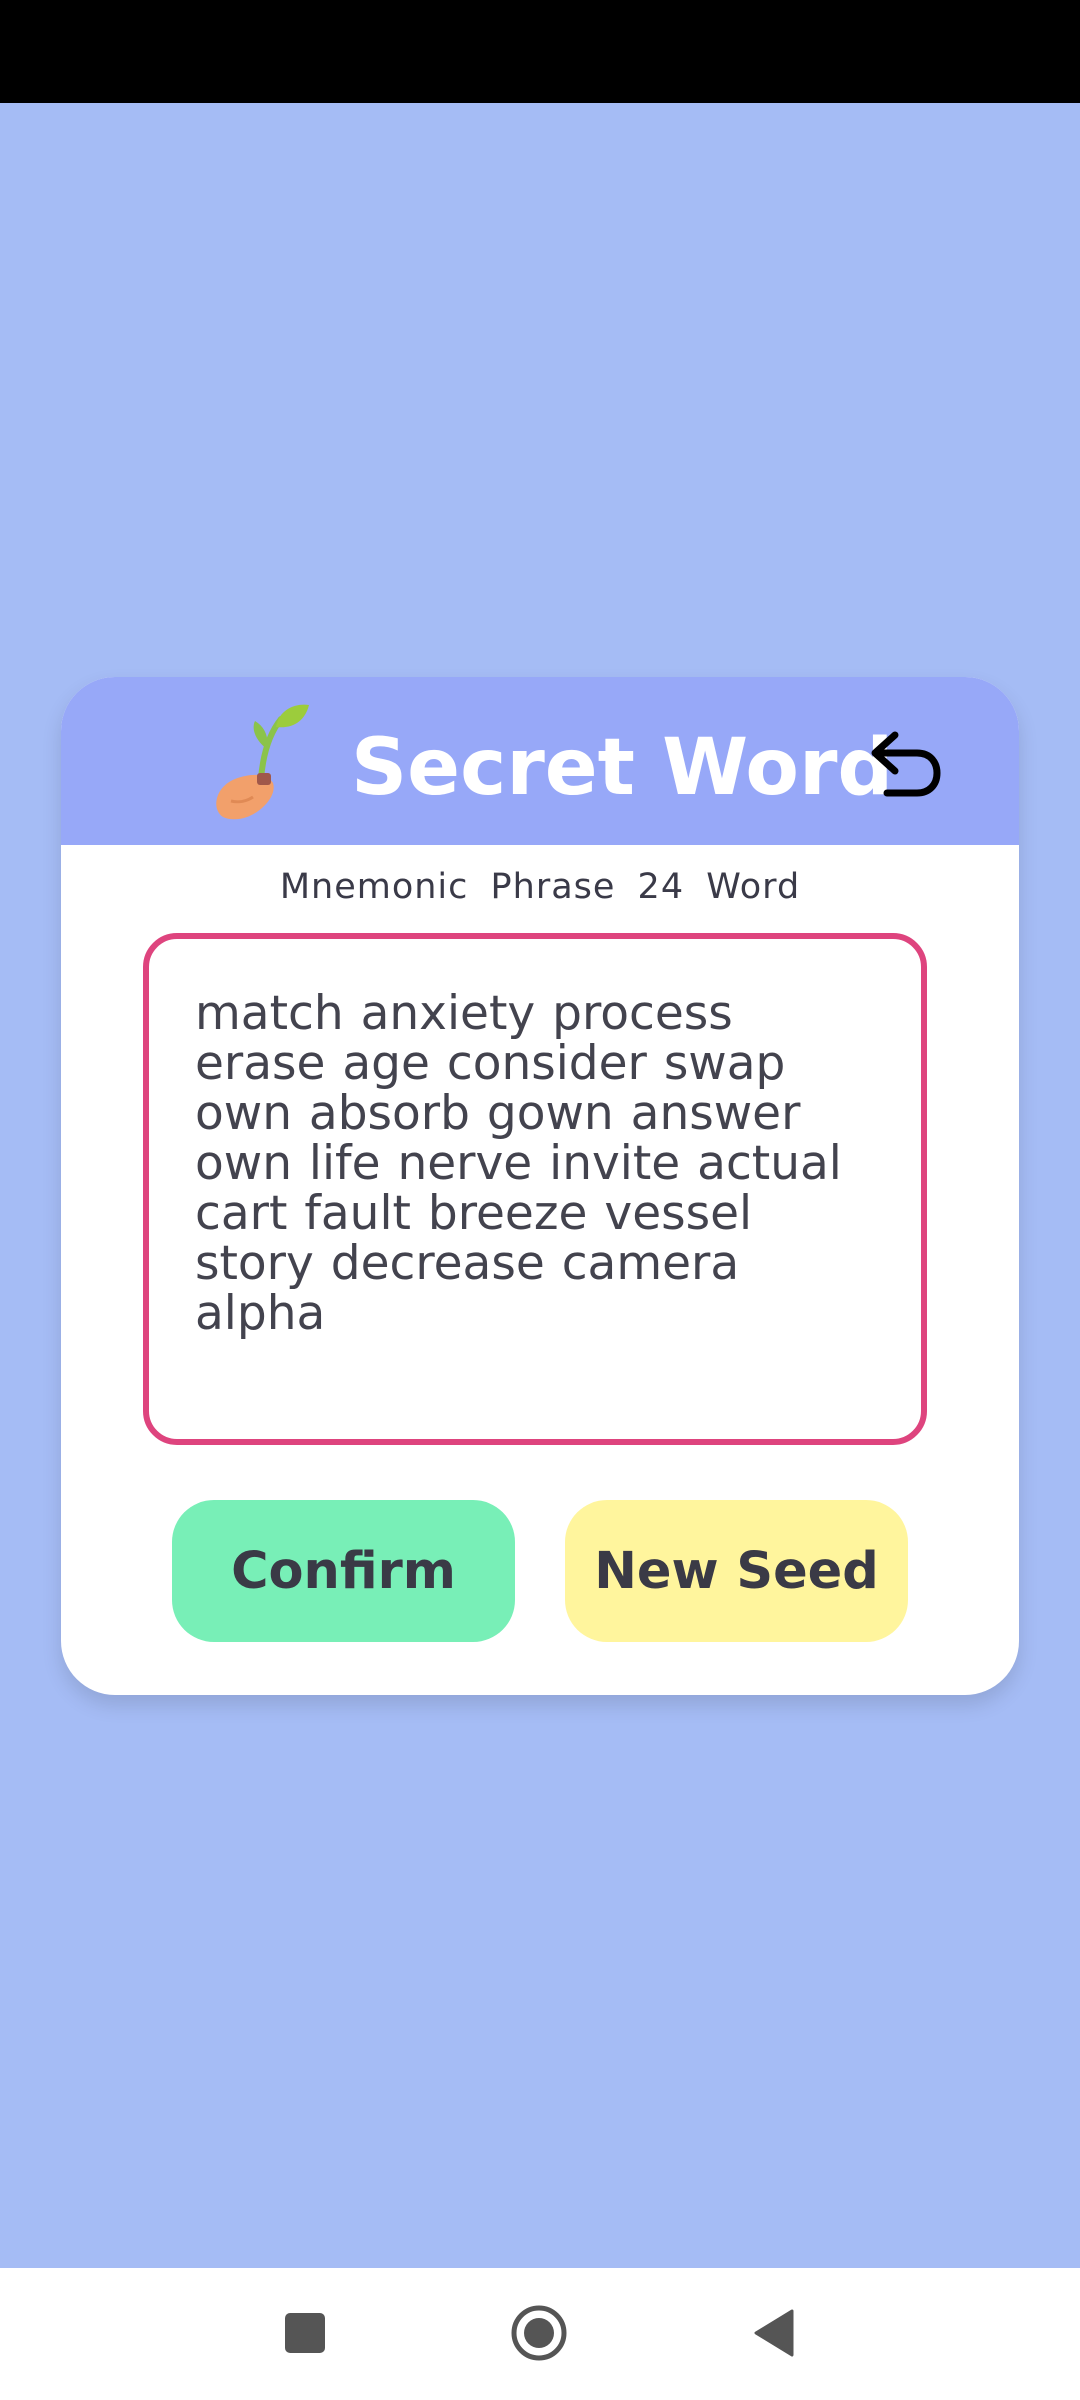  I want to click on triangle-back-icon, so click(774, 2333).